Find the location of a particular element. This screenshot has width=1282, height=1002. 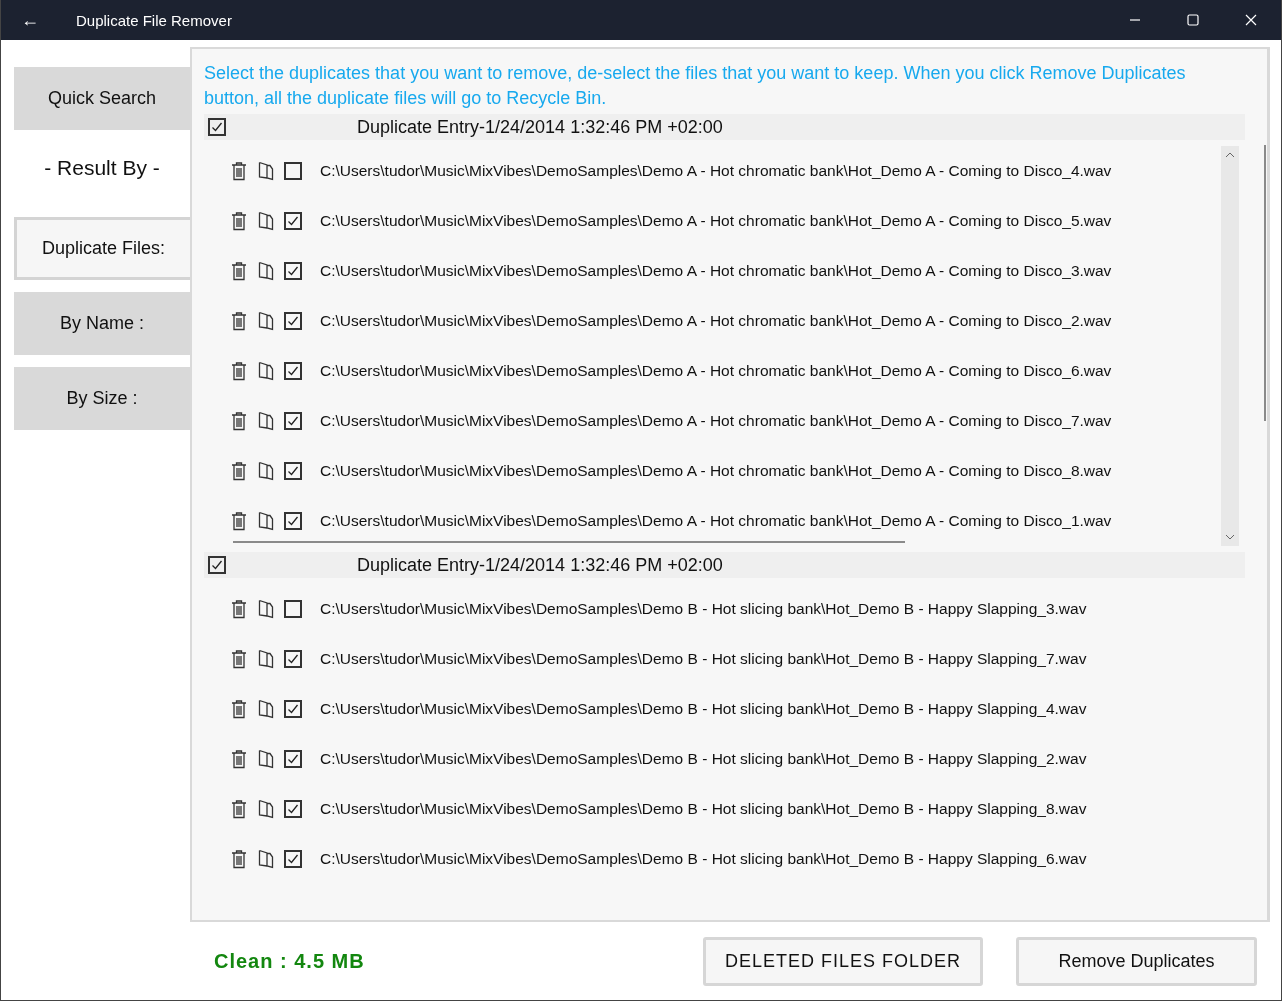

clean-size-label: Clean : 4.5 MB is located at coordinates (289, 961).